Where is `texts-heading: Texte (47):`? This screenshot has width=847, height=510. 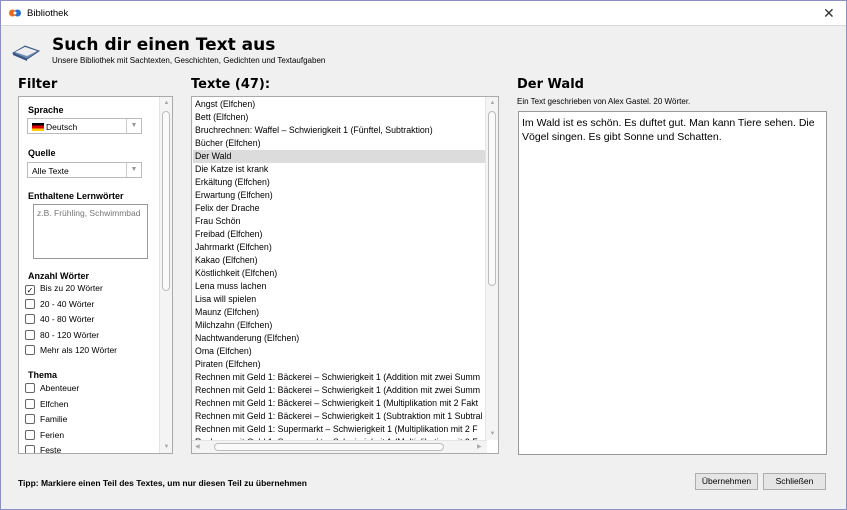
texts-heading: Texte (47): is located at coordinates (231, 84).